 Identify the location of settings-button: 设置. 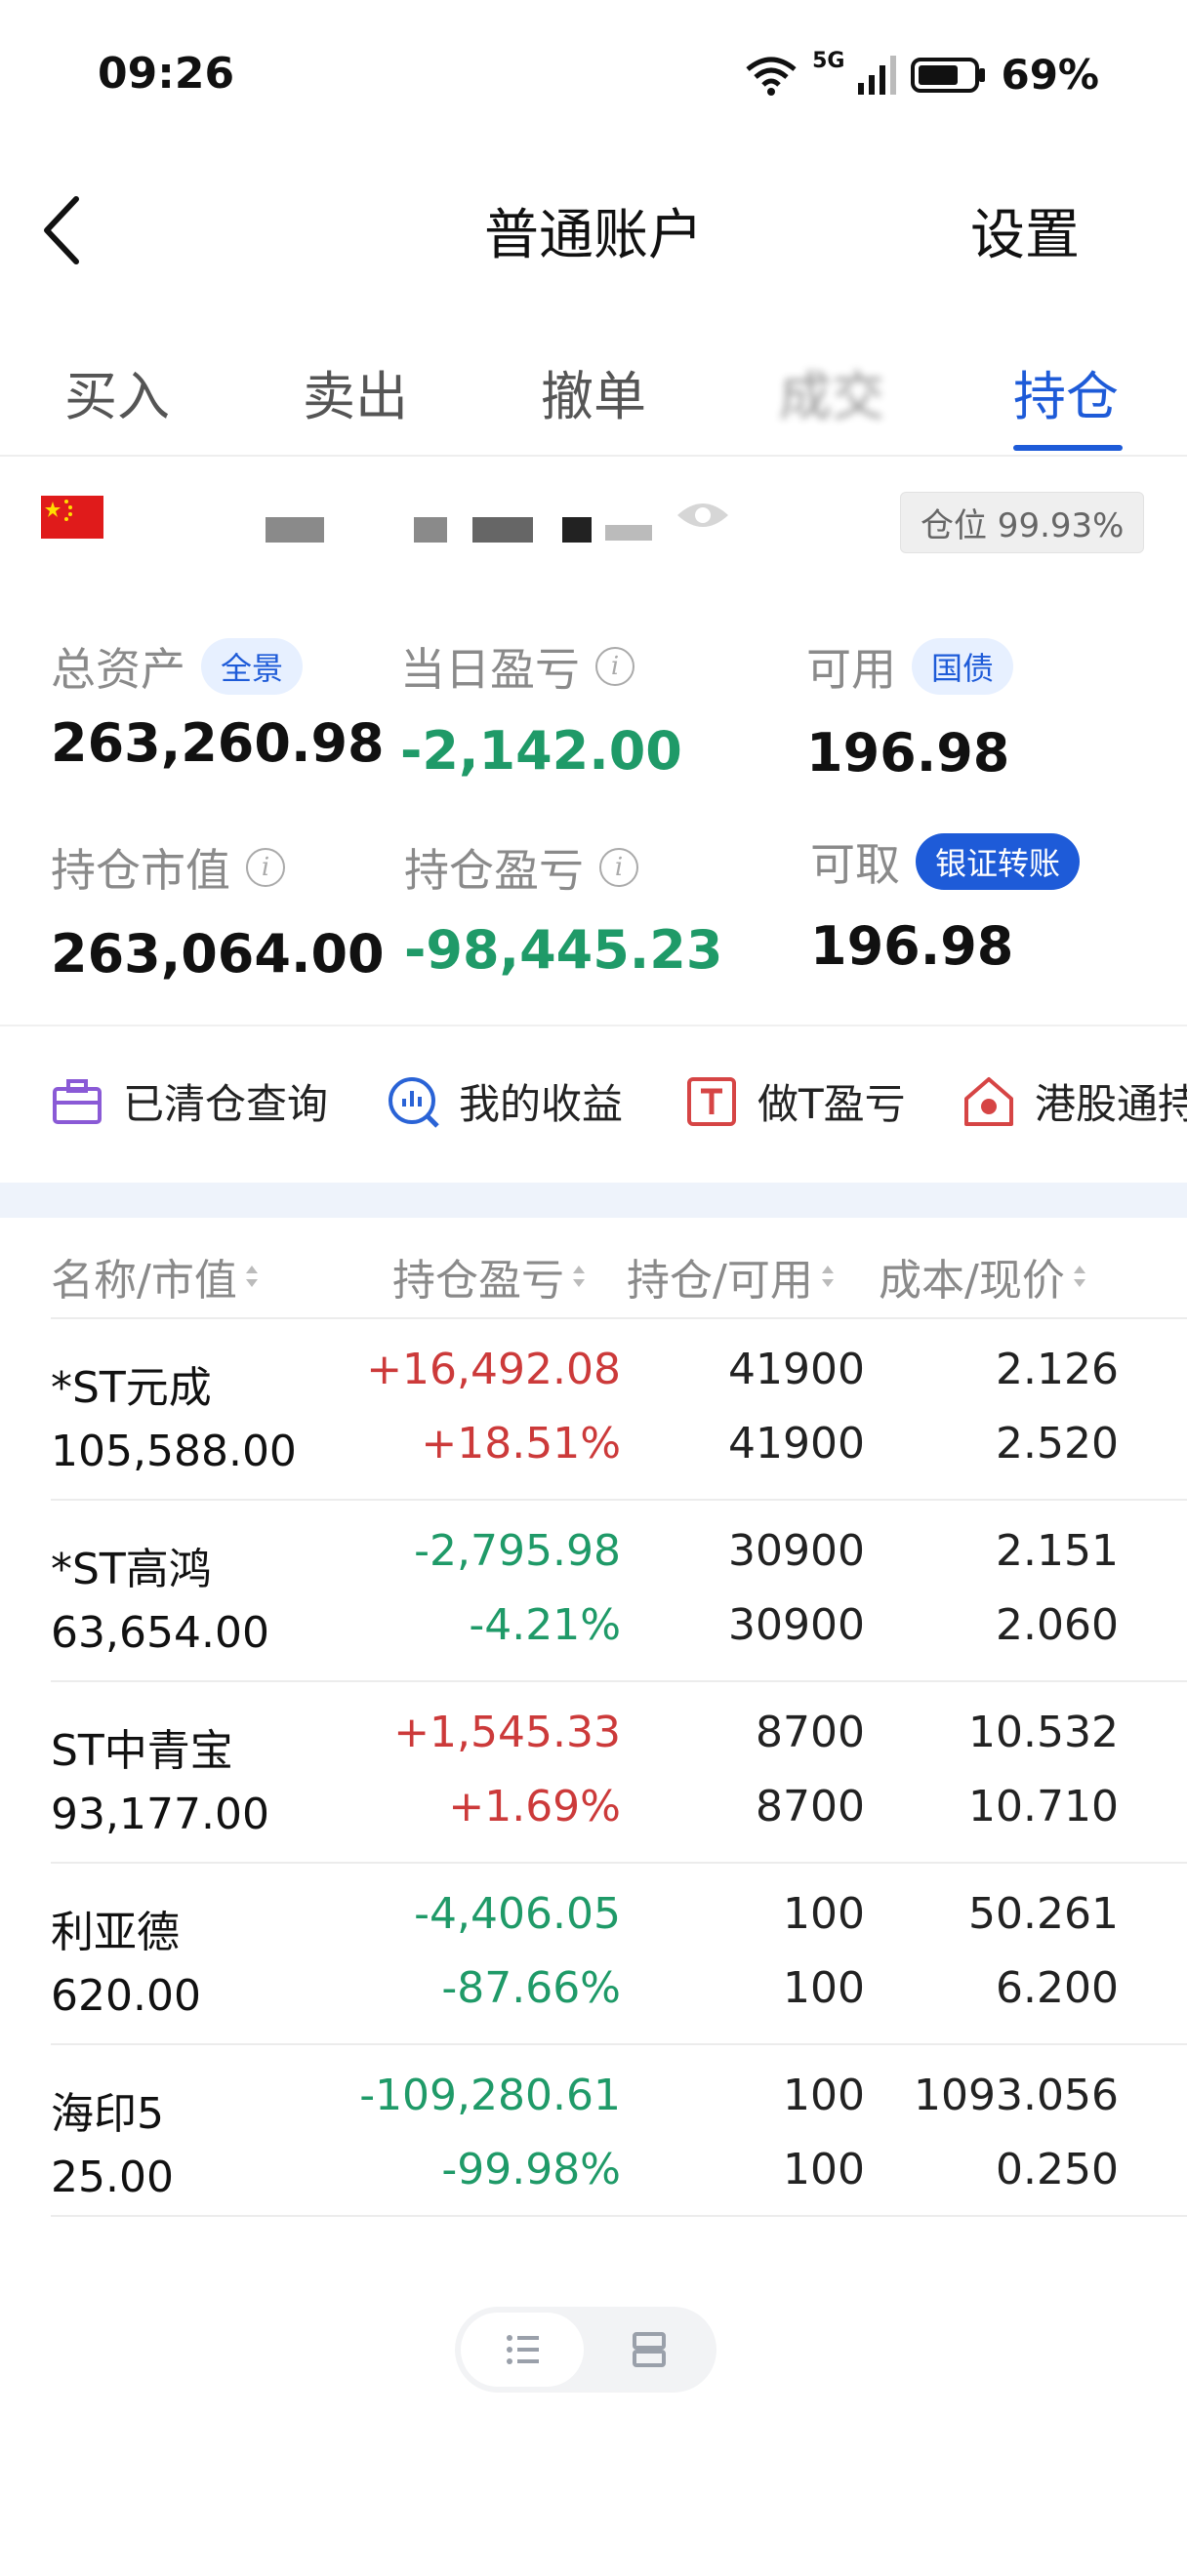
(1025, 230).